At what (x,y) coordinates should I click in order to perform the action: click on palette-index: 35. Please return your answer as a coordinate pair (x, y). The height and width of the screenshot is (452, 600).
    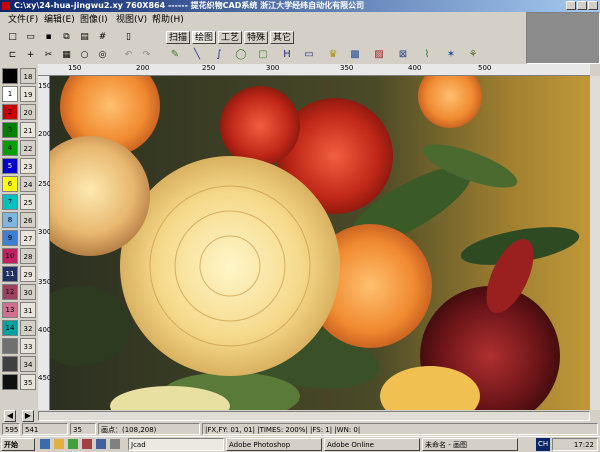
    Looking at the image, I should click on (28, 382).